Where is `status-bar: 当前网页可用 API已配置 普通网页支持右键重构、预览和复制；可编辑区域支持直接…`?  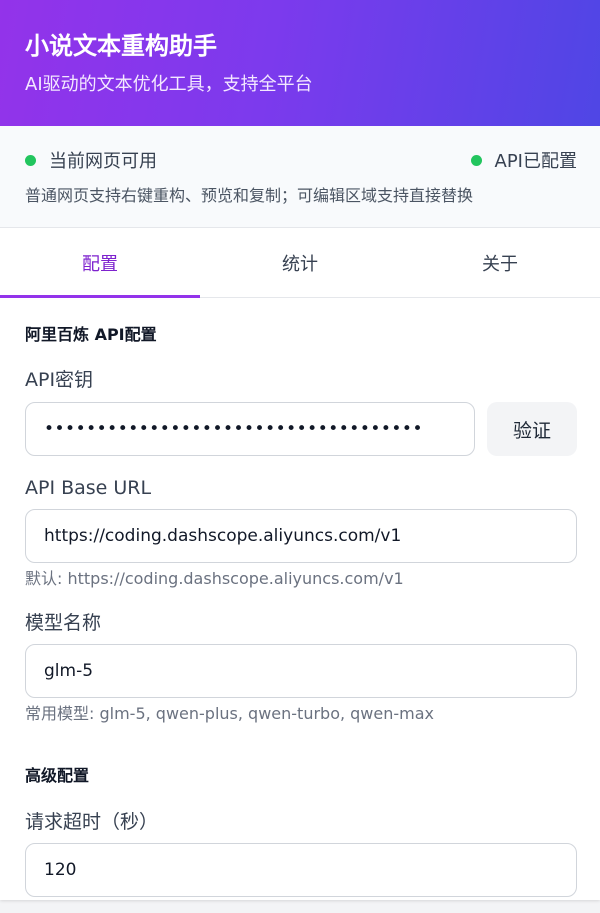 status-bar: 当前网页可用 API已配置 普通网页支持右键重构、预览和复制；可编辑区域支持直接… is located at coordinates (300, 177).